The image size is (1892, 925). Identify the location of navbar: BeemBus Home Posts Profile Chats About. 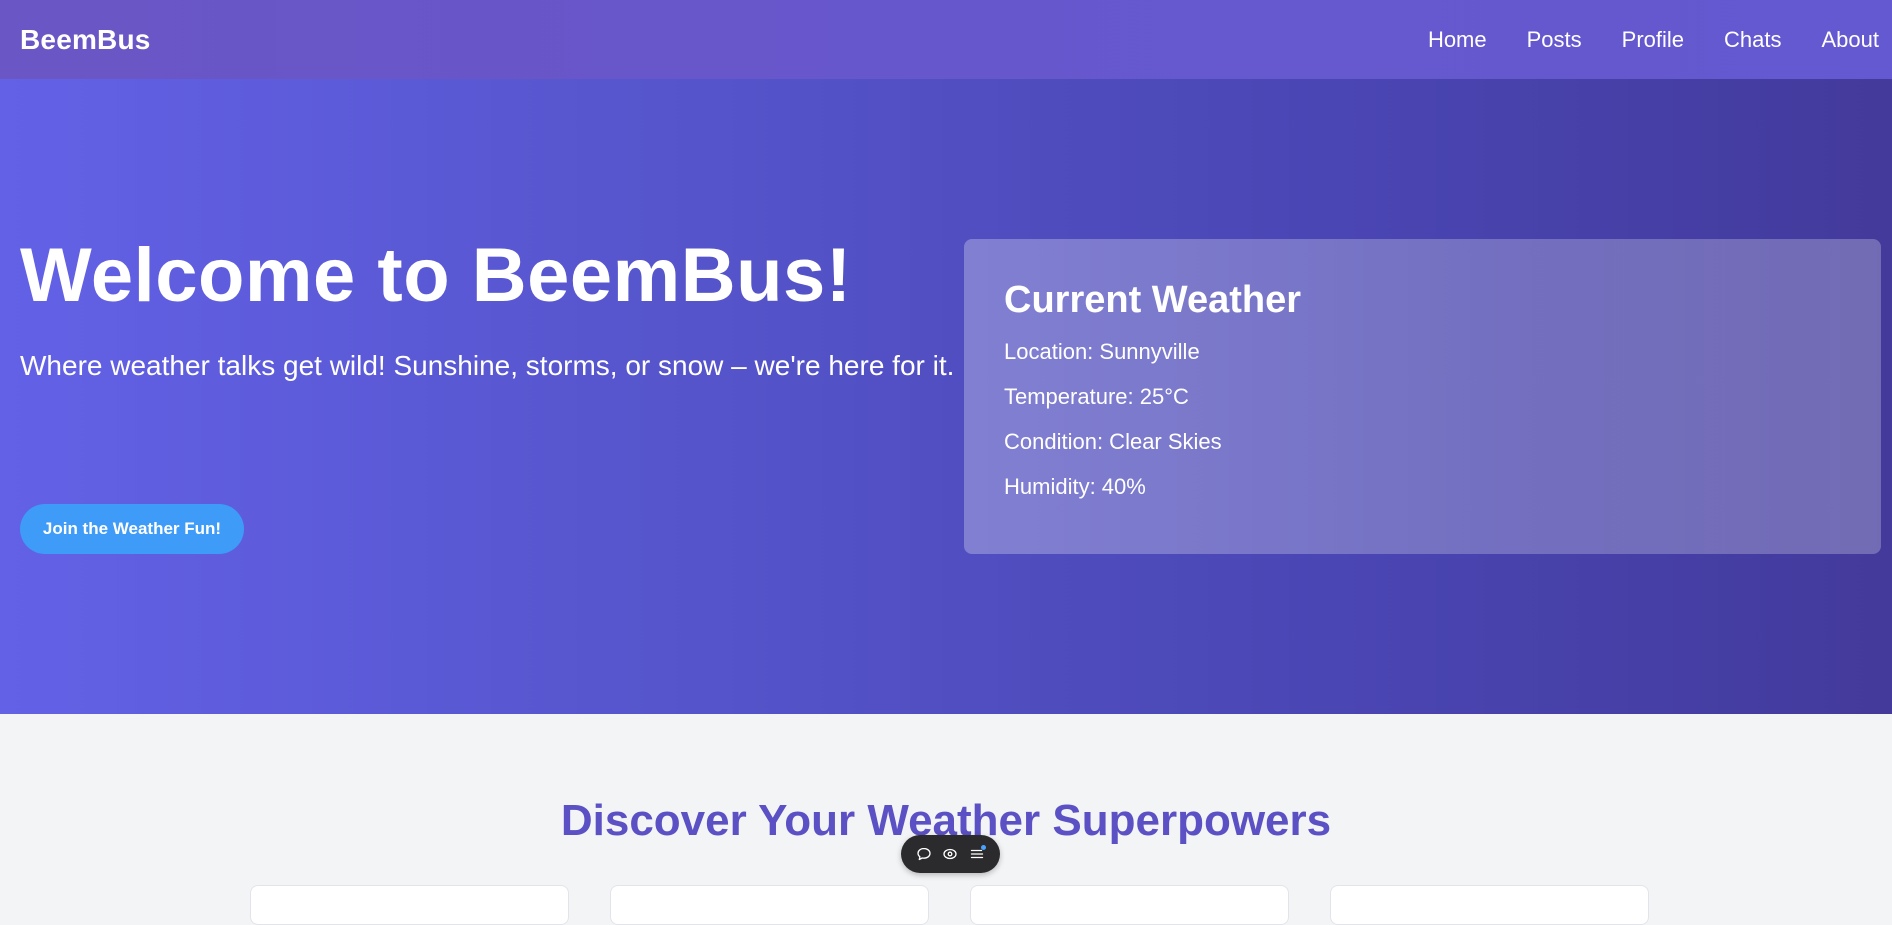
(946, 39).